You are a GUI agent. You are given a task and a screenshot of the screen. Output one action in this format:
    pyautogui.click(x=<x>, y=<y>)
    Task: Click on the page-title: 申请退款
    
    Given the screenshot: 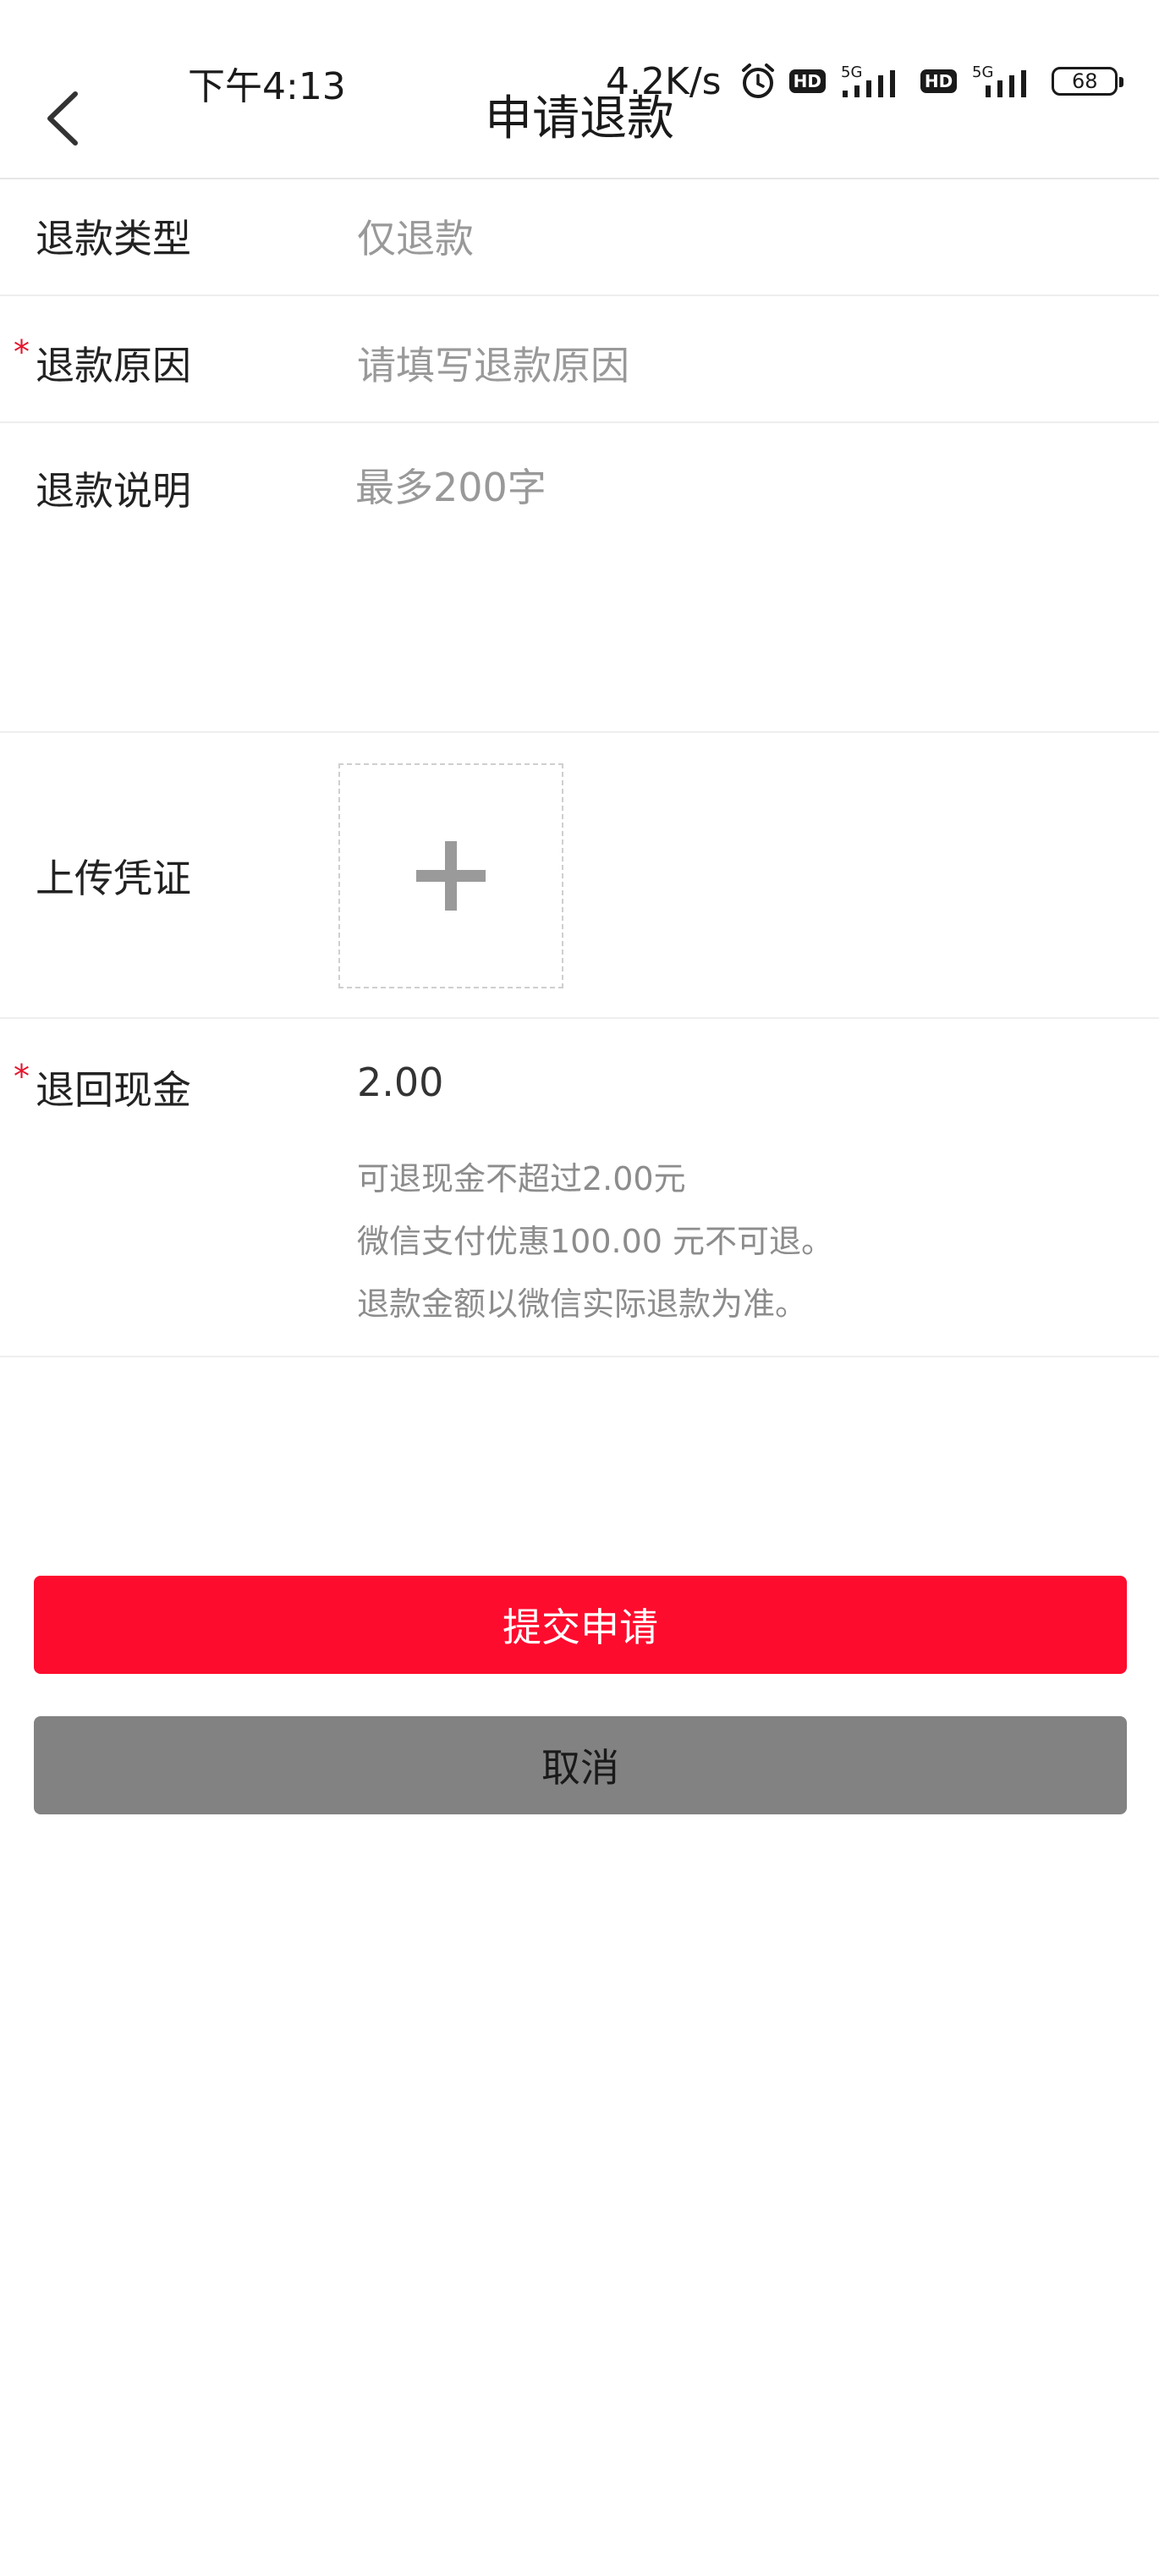 What is the action you would take?
    pyautogui.click(x=579, y=119)
    